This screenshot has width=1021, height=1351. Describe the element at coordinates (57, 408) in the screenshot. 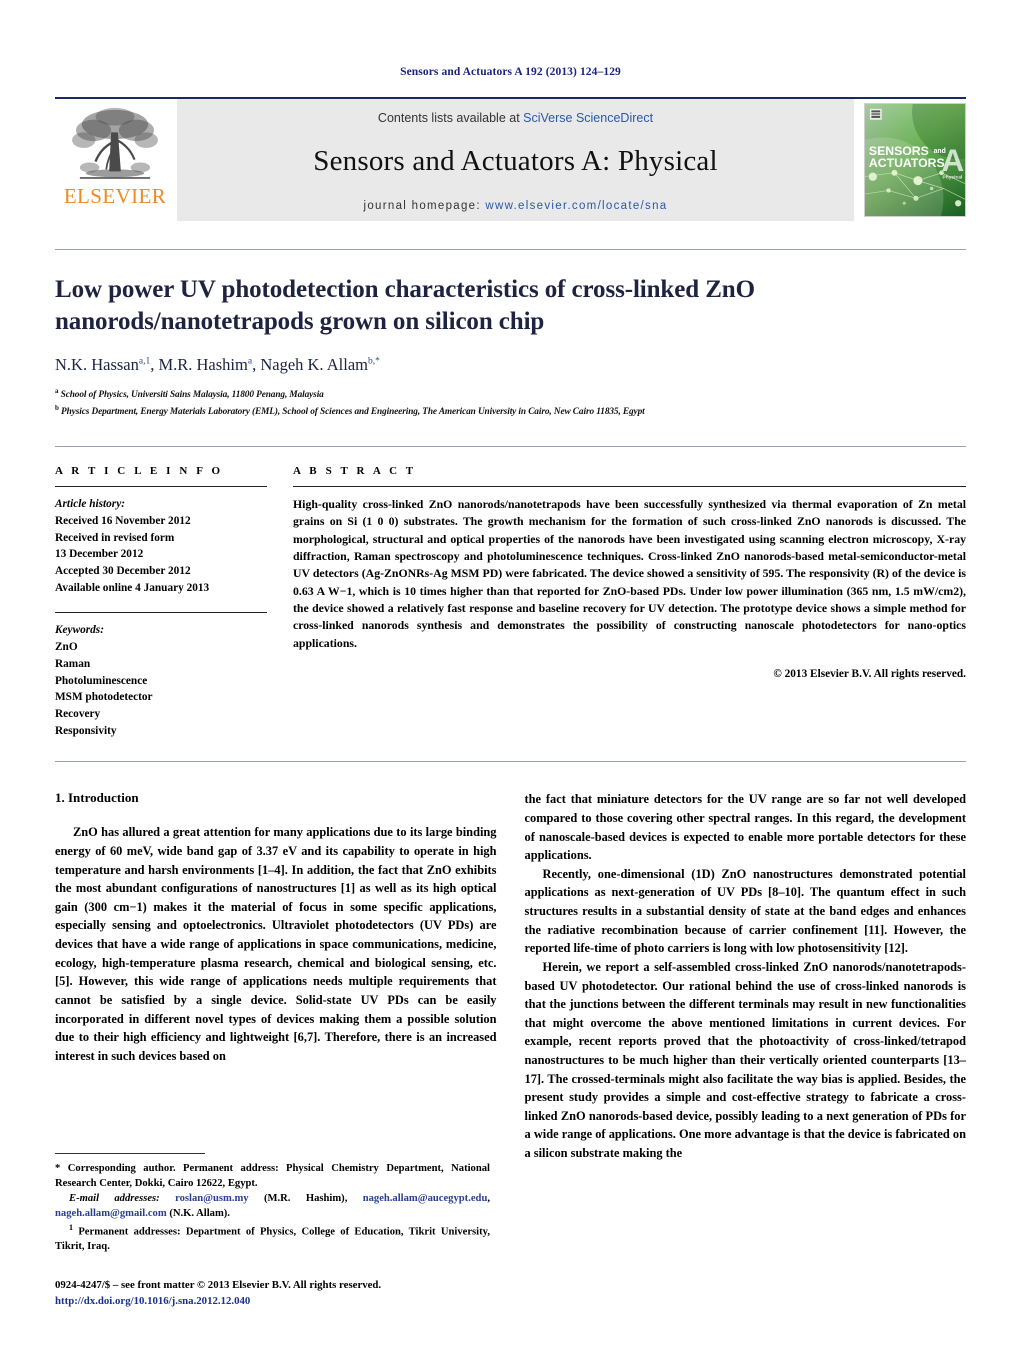

I see `affiliation-mark: b` at that location.